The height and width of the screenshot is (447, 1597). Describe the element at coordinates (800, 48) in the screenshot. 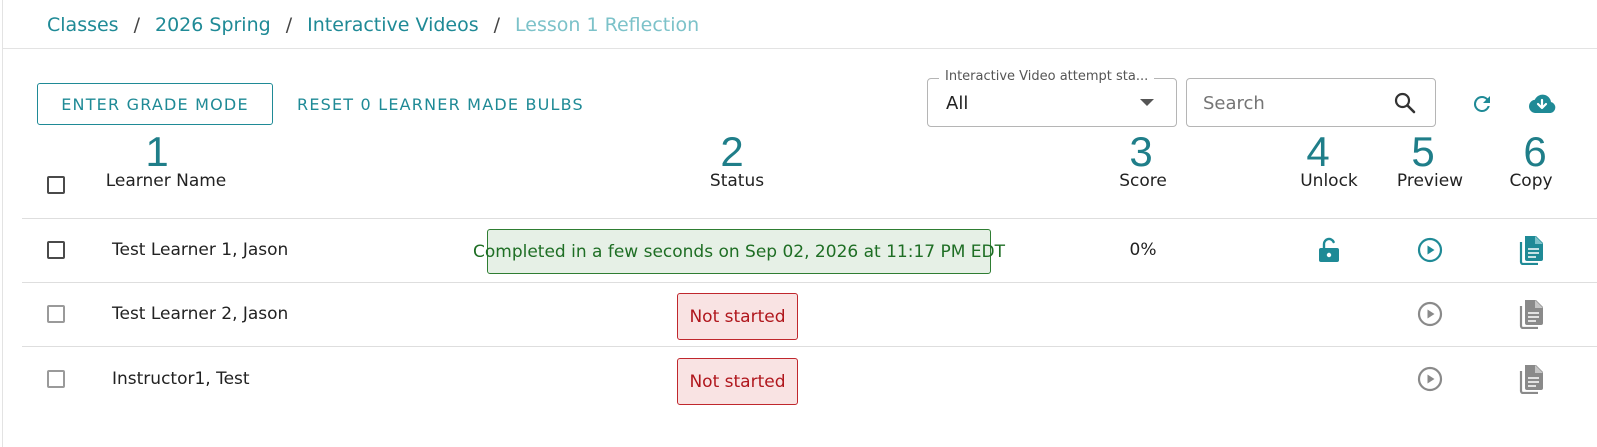

I see `header-divider` at that location.